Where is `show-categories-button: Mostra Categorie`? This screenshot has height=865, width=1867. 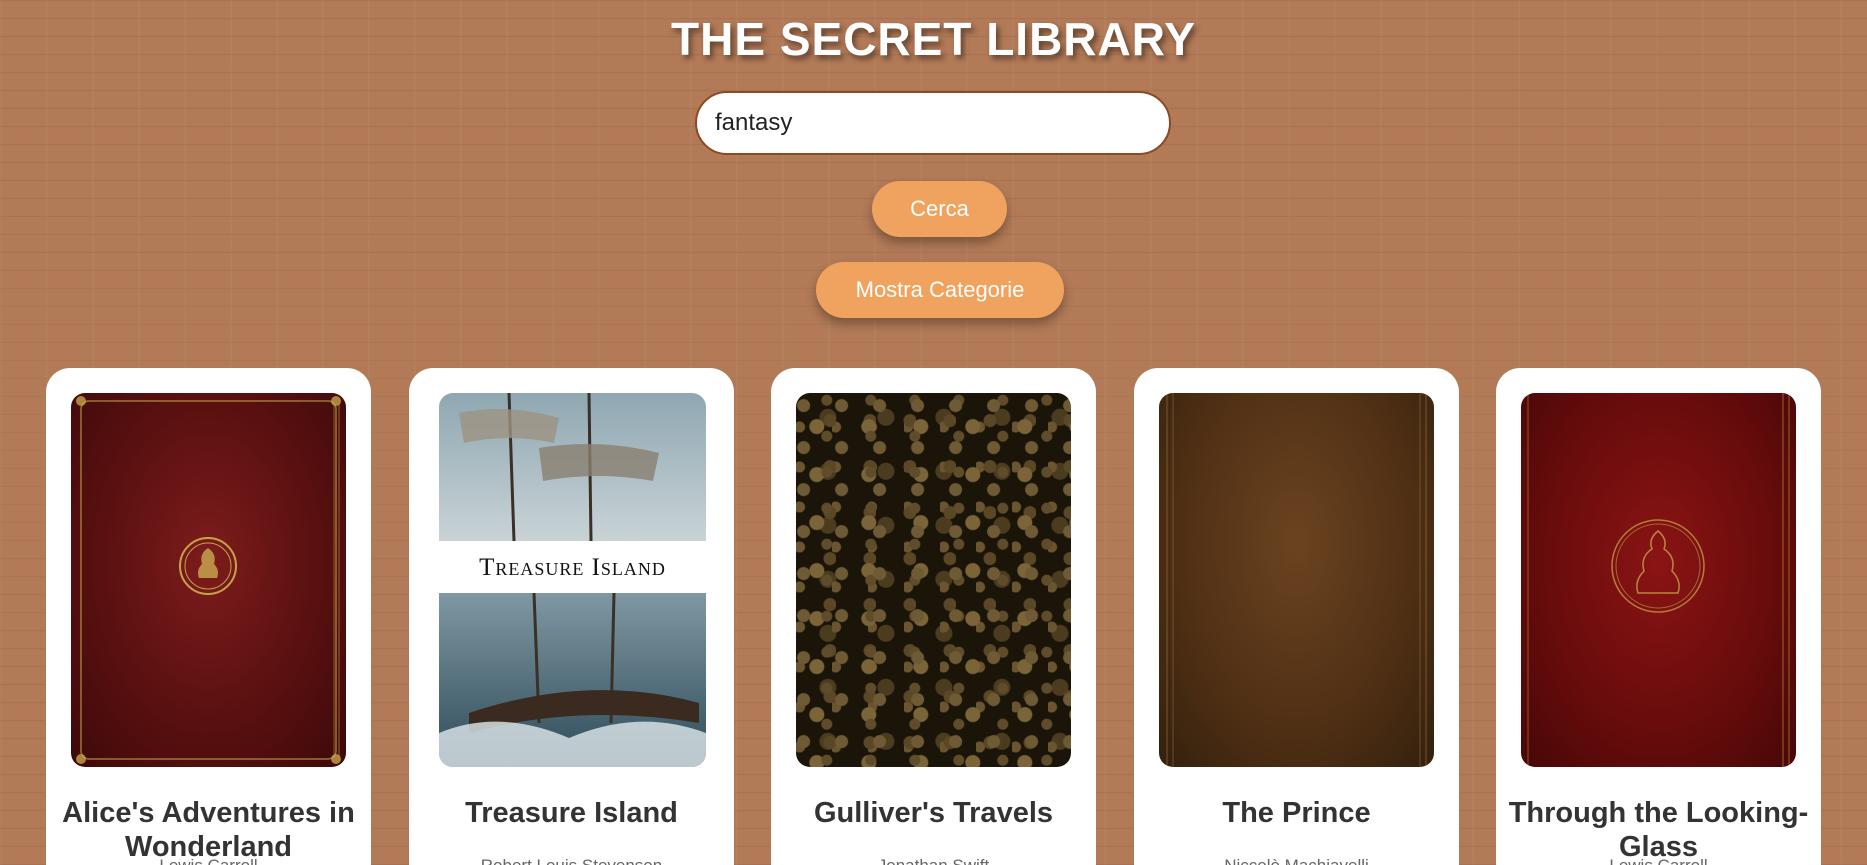
show-categories-button: Mostra Categorie is located at coordinates (940, 290).